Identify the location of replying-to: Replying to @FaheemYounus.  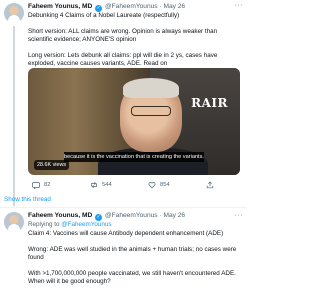
(70, 225).